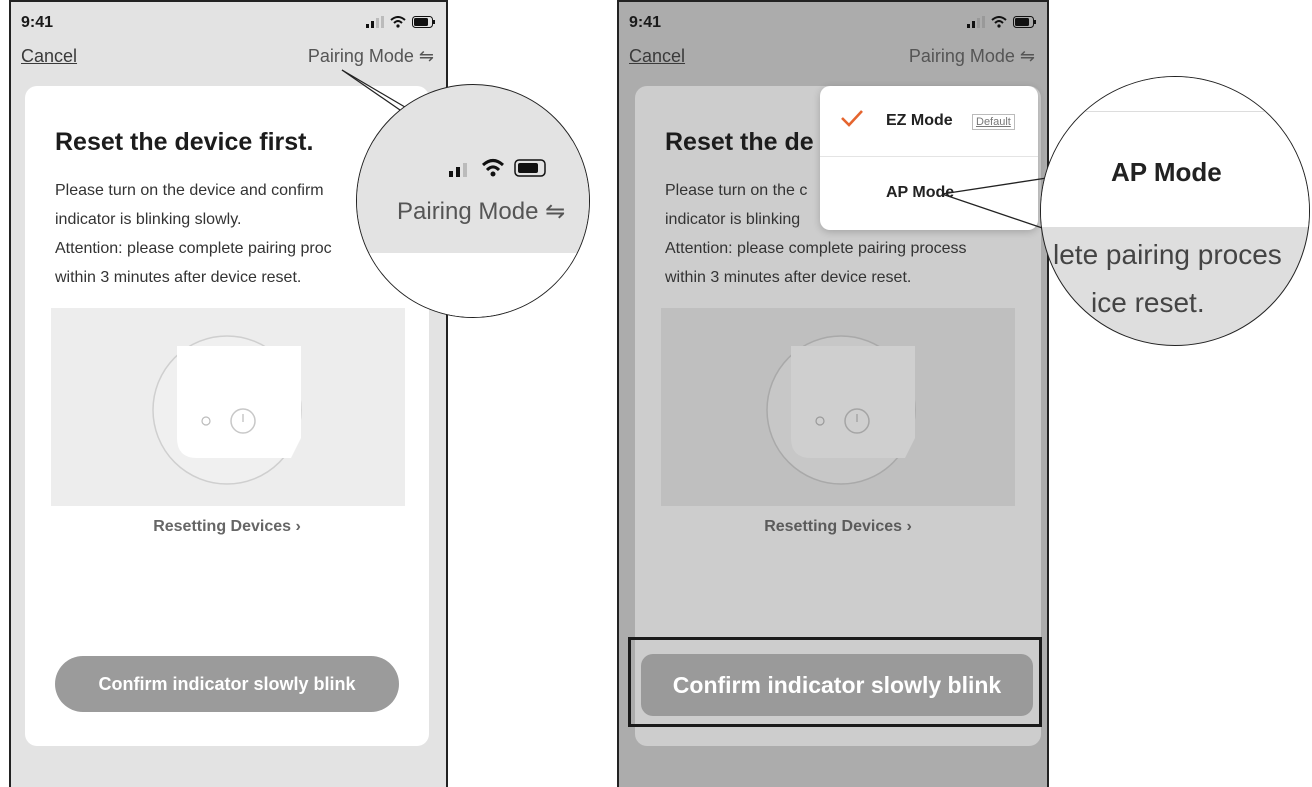 Image resolution: width=1312 pixels, height=787 pixels. What do you see at coordinates (972, 56) in the screenshot?
I see `pairing-mode-button: Pairing Mode ⇋` at bounding box center [972, 56].